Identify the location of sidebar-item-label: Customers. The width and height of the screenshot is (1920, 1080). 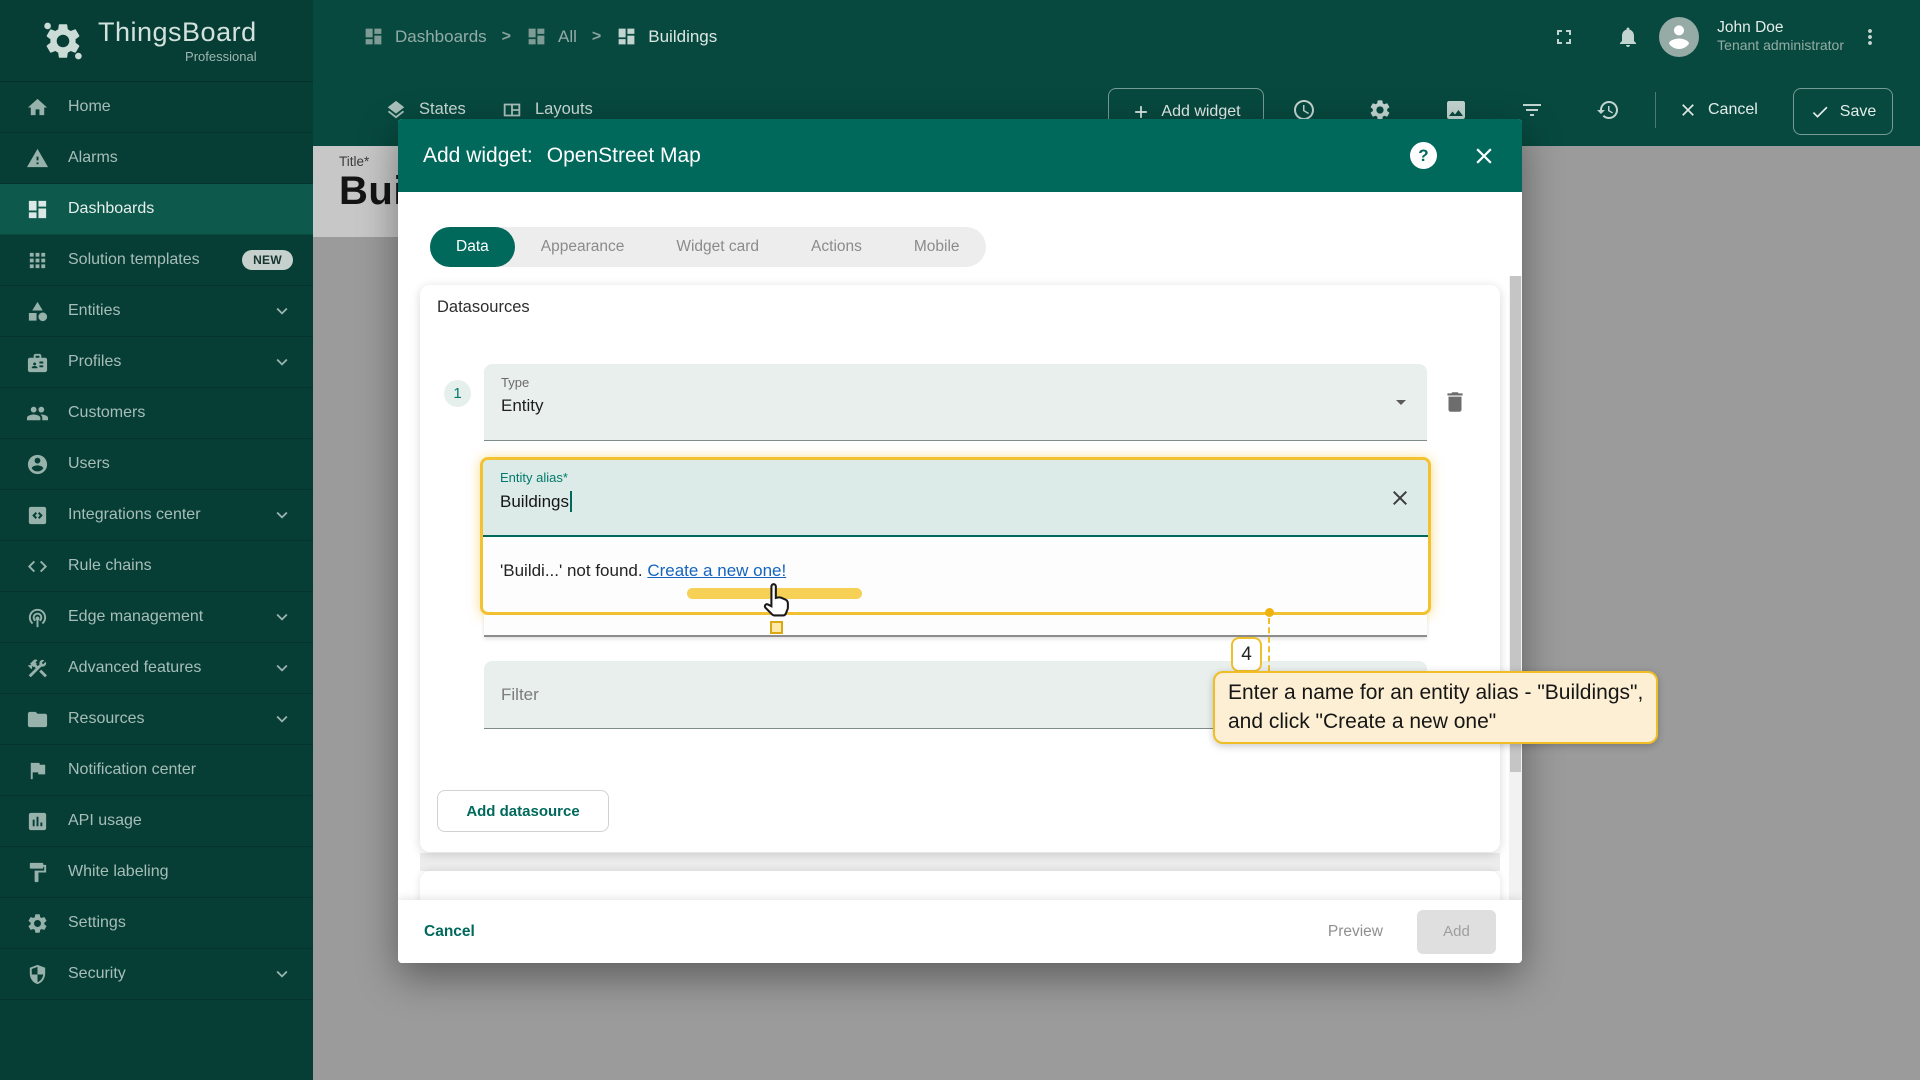
(107, 412).